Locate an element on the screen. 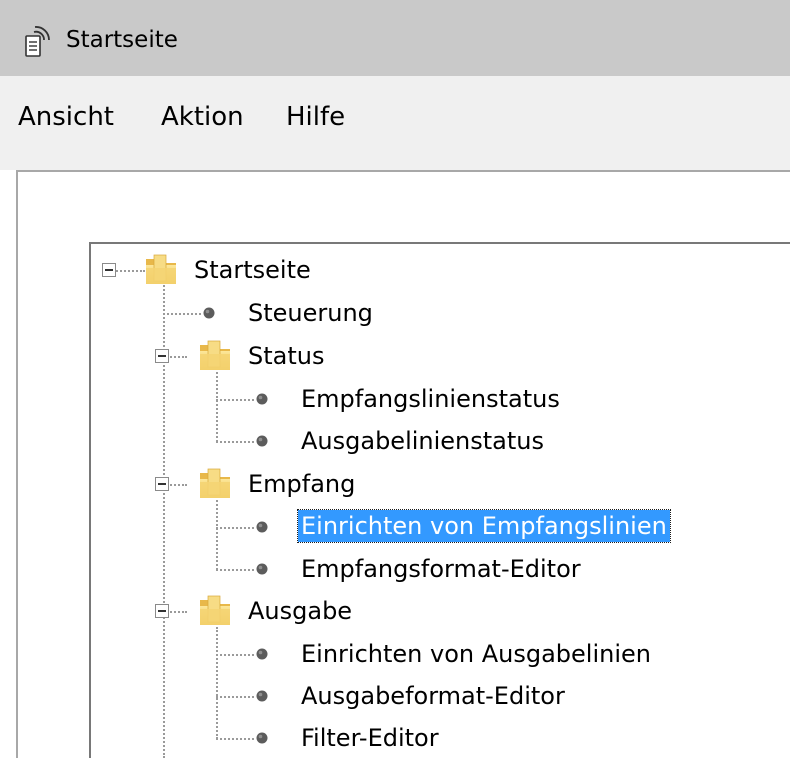  tree-node-startseite: Startseite is located at coordinates (252, 270).